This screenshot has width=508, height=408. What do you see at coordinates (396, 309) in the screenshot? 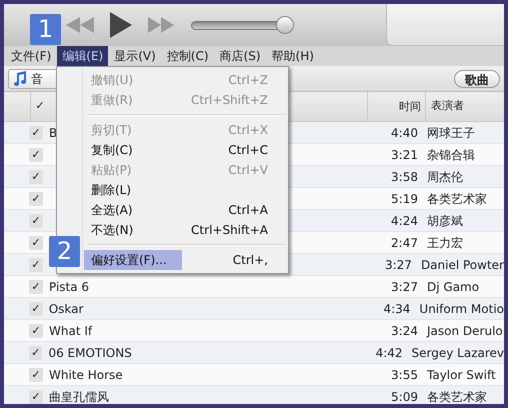
I see `song-time: 4:34` at bounding box center [396, 309].